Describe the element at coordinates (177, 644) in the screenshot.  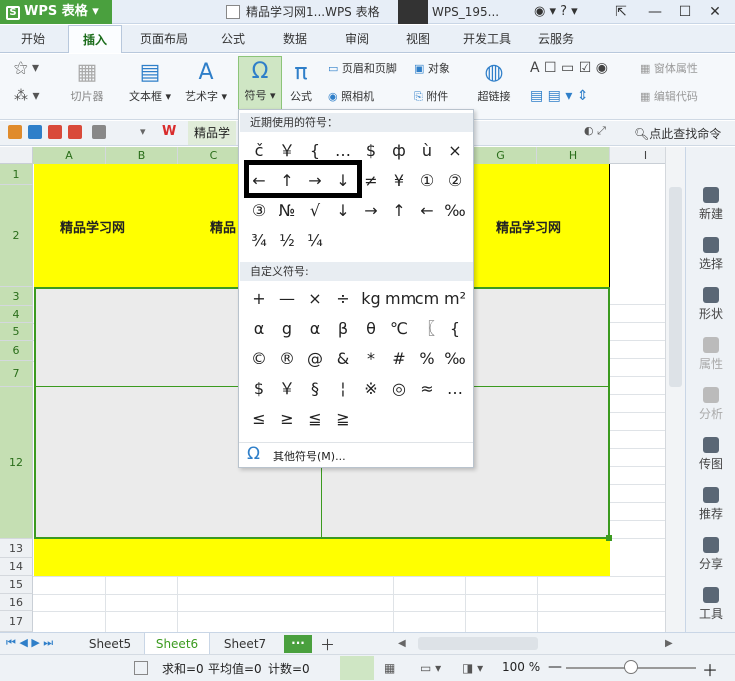
I see `sheet-tab-active: Sheet6` at that location.